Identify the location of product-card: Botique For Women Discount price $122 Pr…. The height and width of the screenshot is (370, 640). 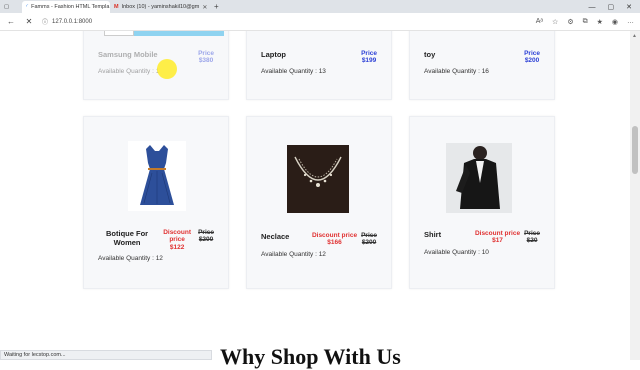
(156, 202).